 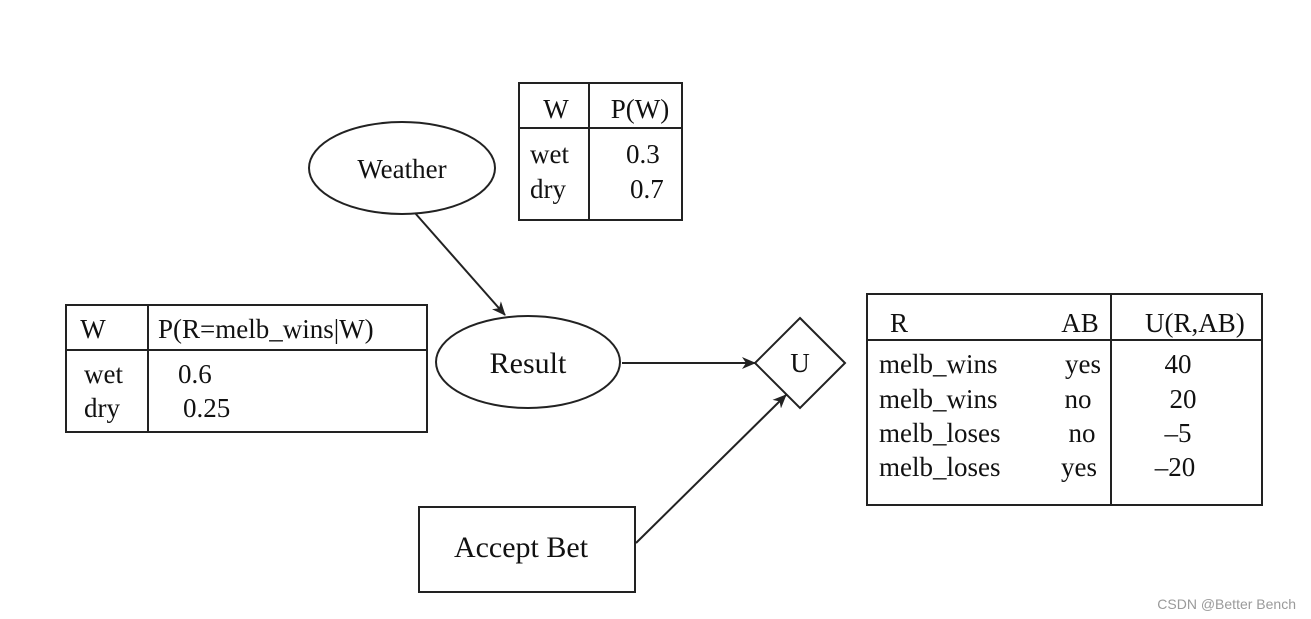 I want to click on accept-bet-label: Accept Bet, so click(x=521, y=547).